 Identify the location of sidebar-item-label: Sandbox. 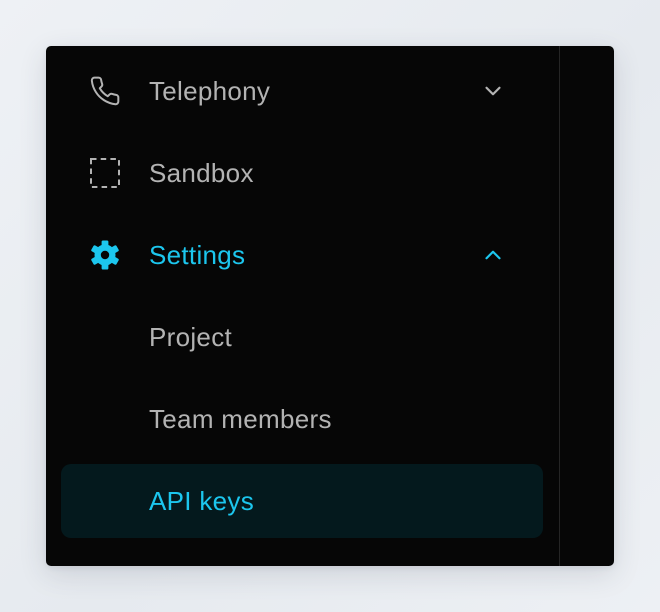
(201, 173).